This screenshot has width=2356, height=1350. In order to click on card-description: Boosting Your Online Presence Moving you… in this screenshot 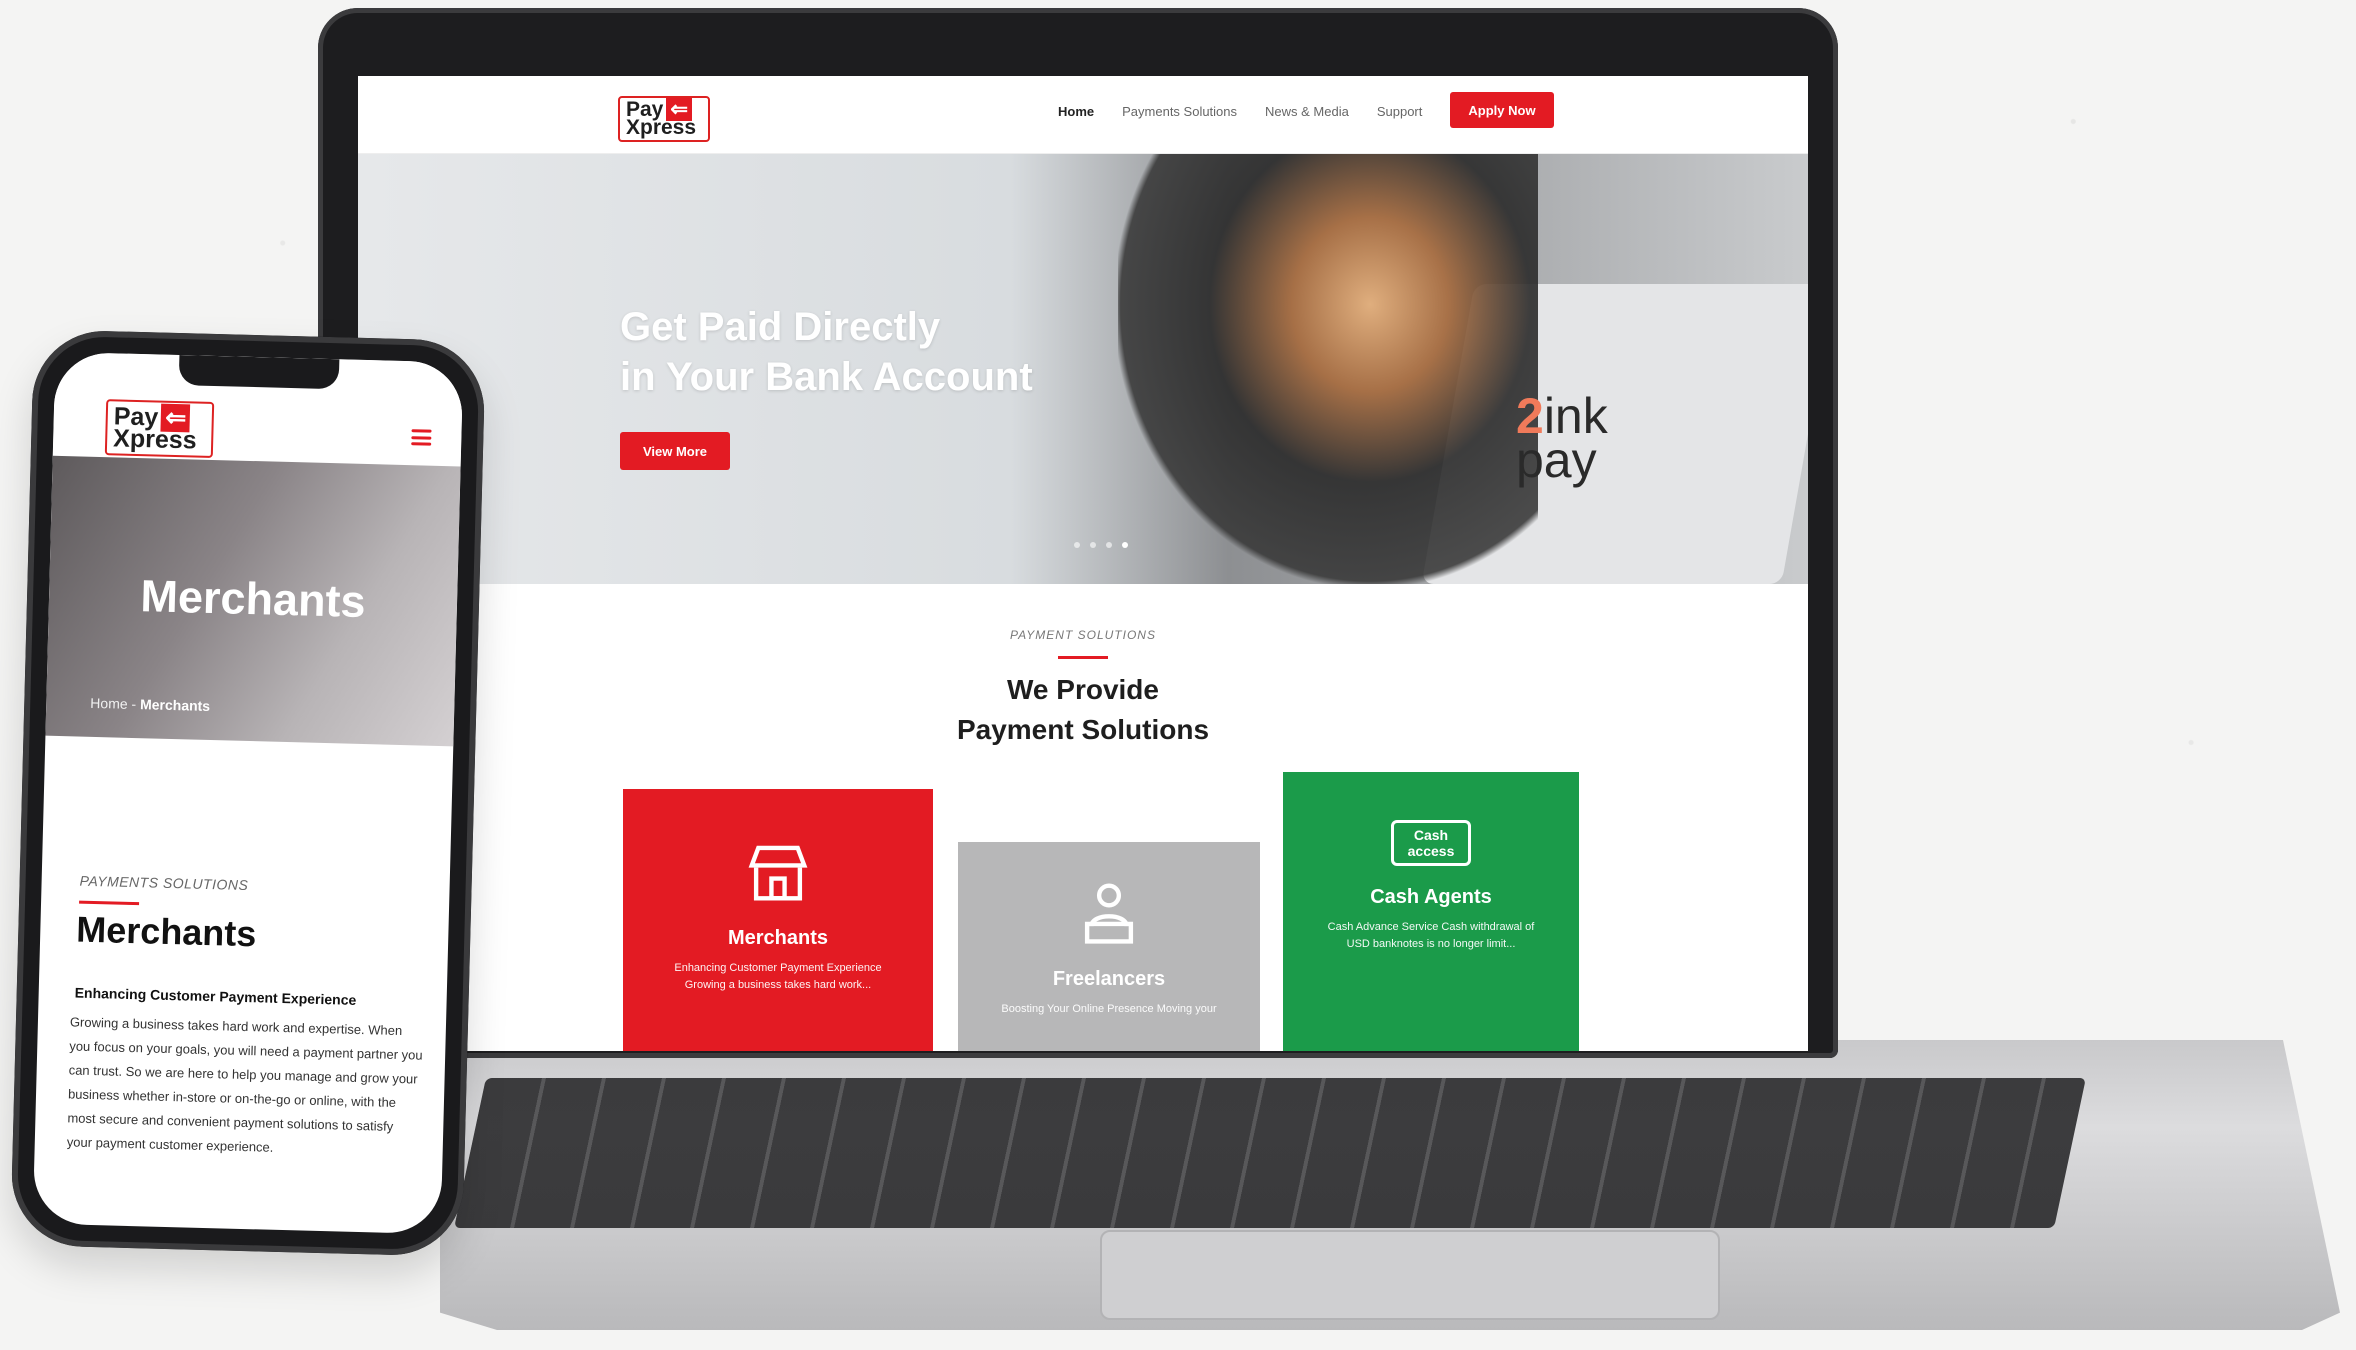, I will do `click(1109, 1009)`.